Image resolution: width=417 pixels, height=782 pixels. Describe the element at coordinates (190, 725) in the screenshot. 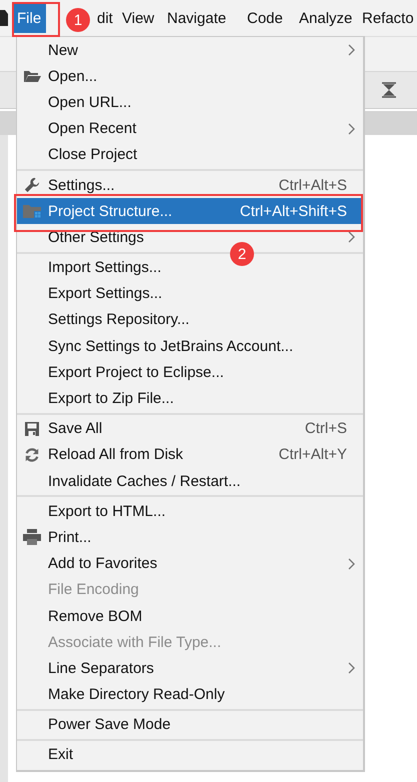

I see `menu-item: Power Save Mode` at that location.